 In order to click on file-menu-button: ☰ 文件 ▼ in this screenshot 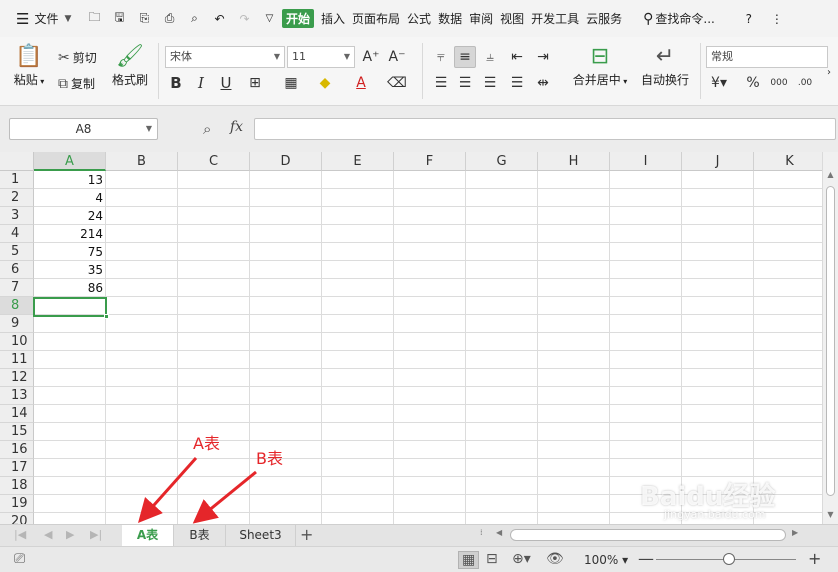, I will do `click(41, 19)`.